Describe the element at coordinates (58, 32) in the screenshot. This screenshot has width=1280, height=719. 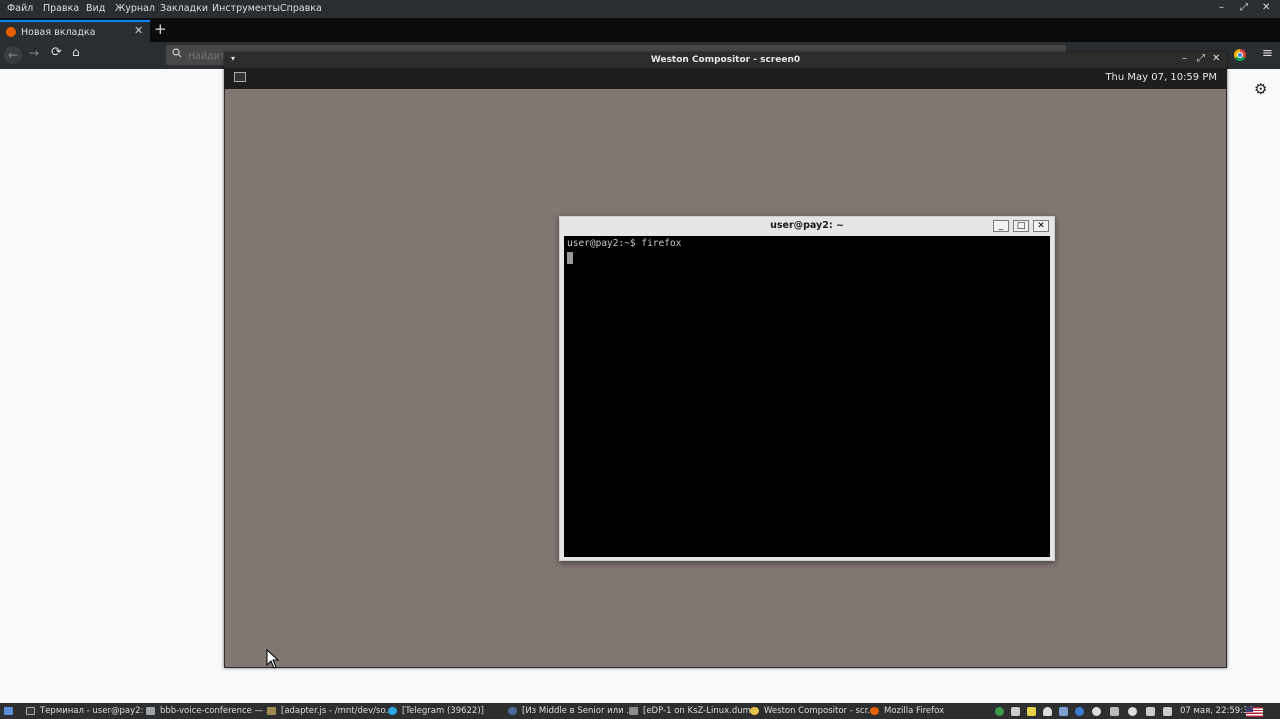
I see `tab-label: Новая вкладка` at that location.